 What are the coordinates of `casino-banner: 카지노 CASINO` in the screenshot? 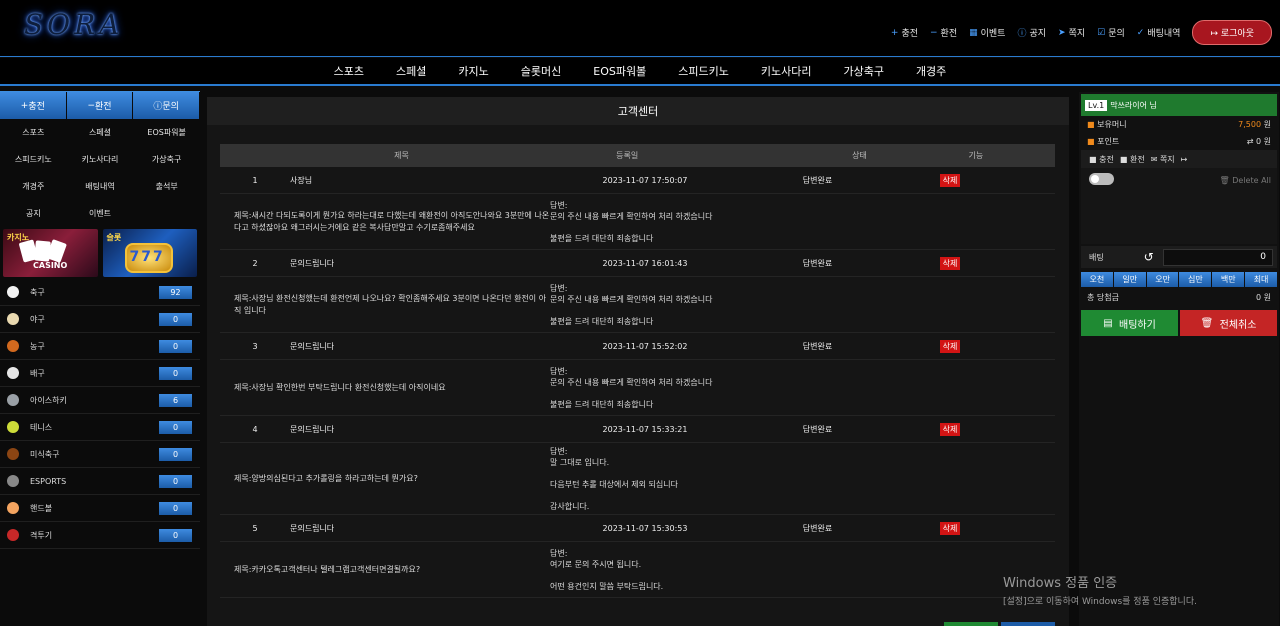 It's located at (50, 253).